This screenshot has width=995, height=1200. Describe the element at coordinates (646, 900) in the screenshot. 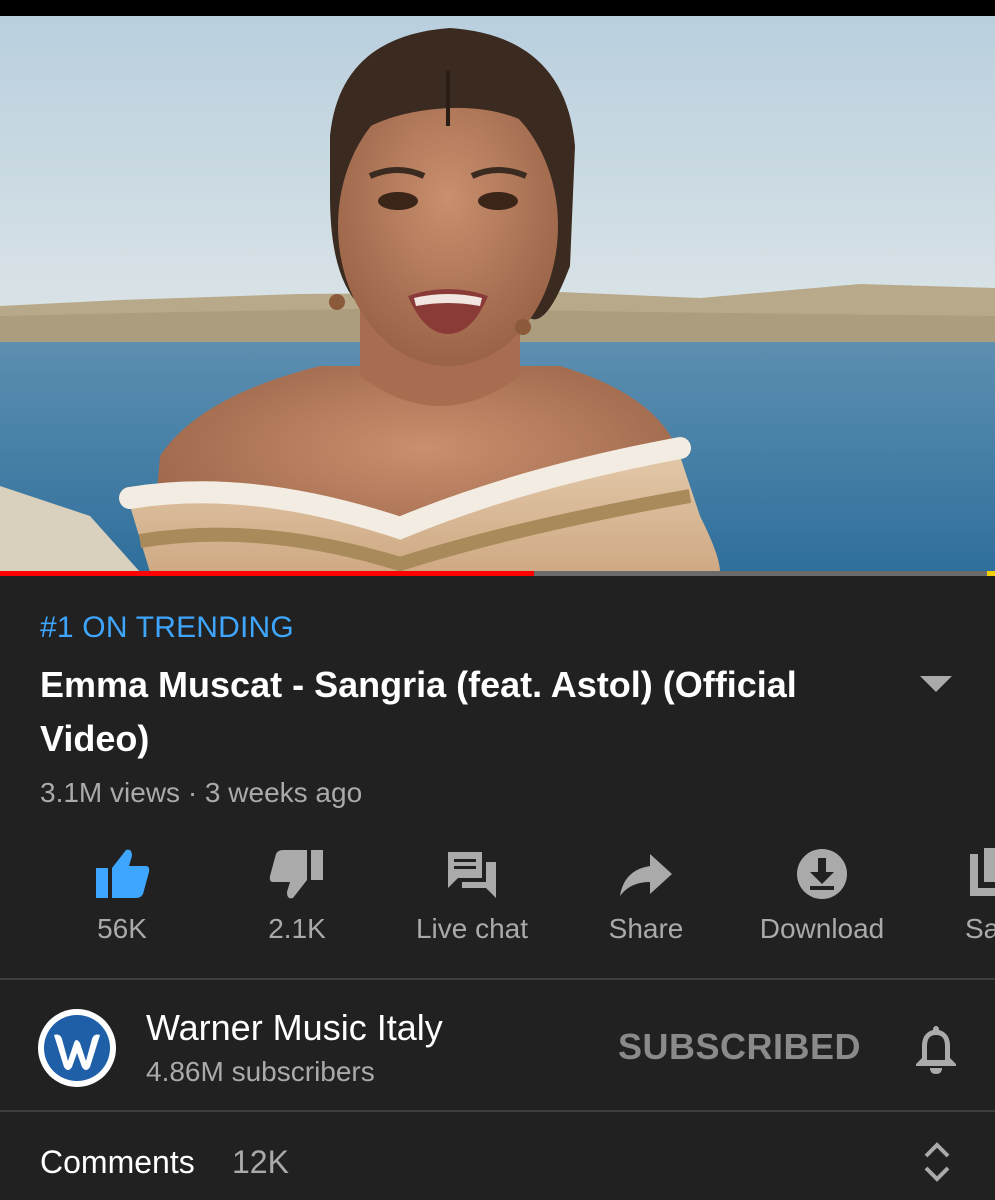

I see `share-button: Share` at that location.